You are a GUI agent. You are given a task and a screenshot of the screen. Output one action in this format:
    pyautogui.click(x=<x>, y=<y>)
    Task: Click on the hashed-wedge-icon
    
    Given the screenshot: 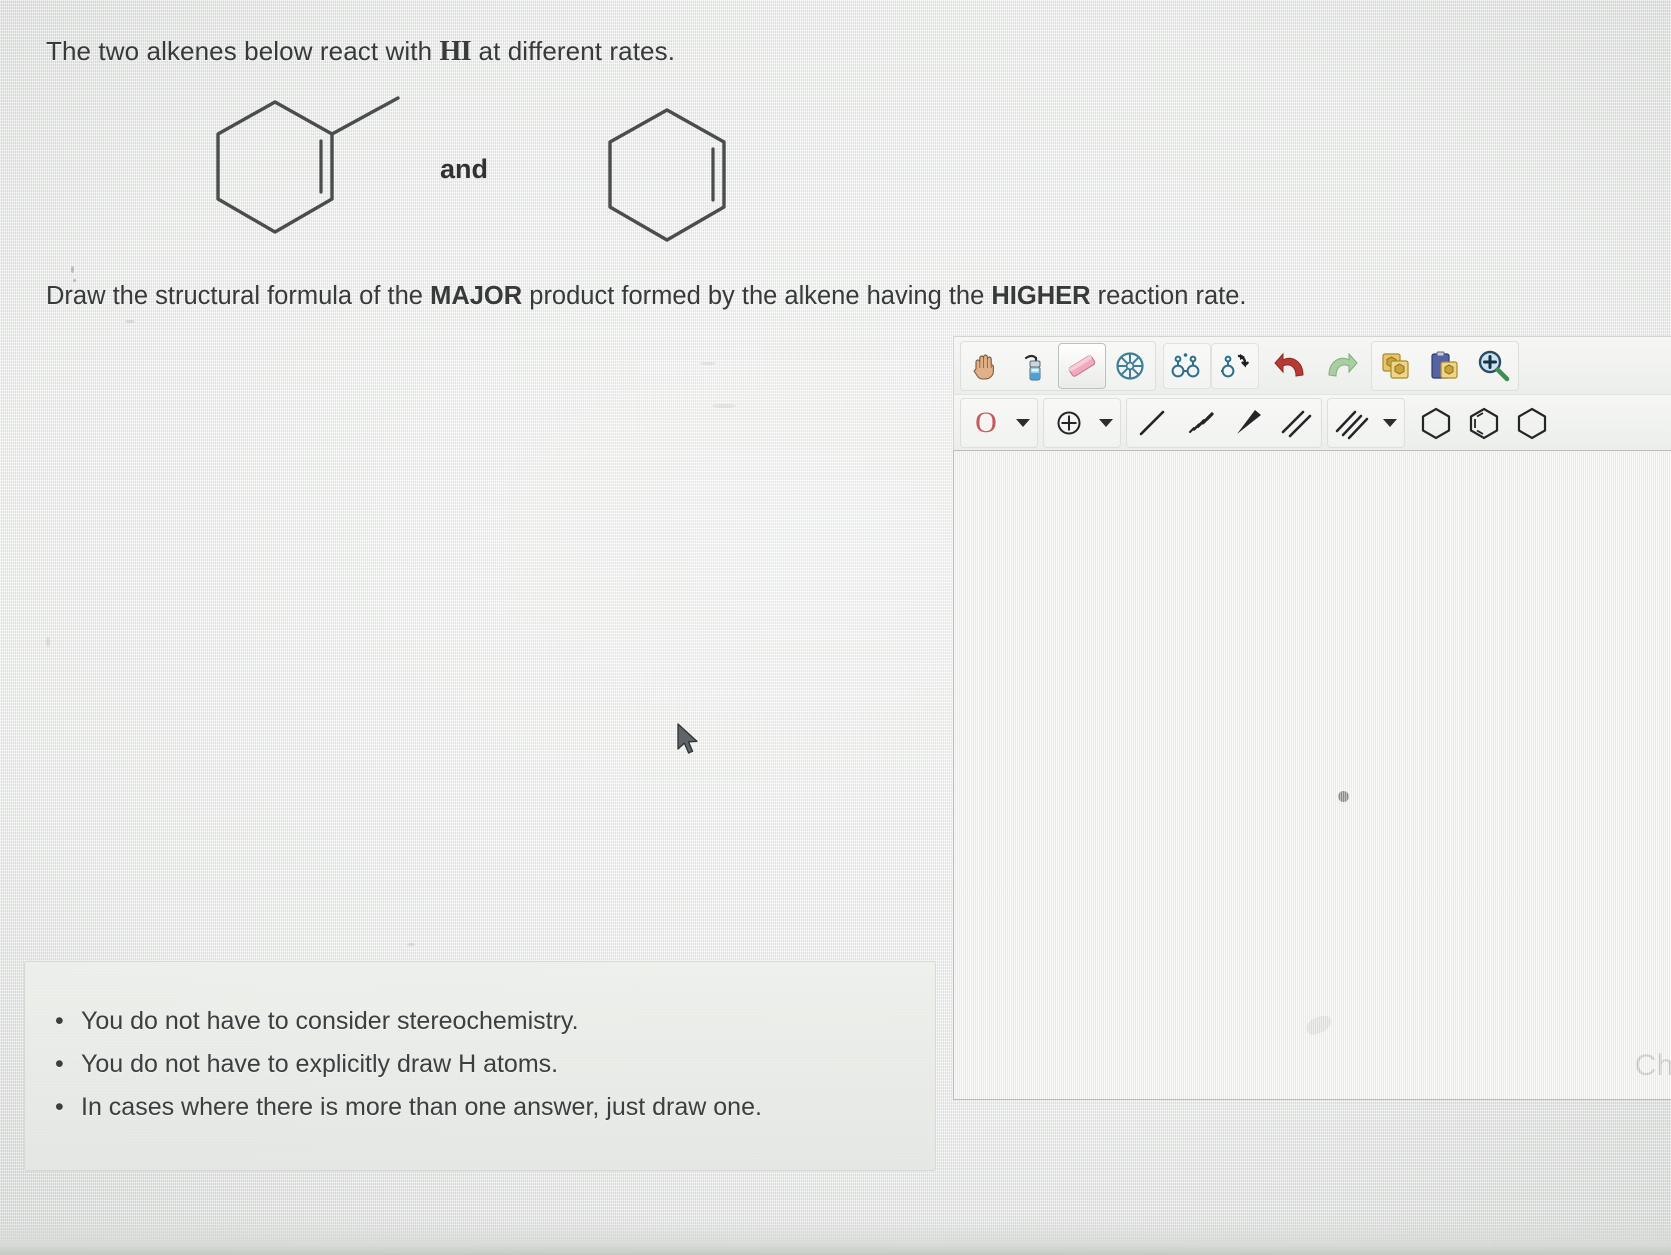 What is the action you would take?
    pyautogui.click(x=1201, y=422)
    